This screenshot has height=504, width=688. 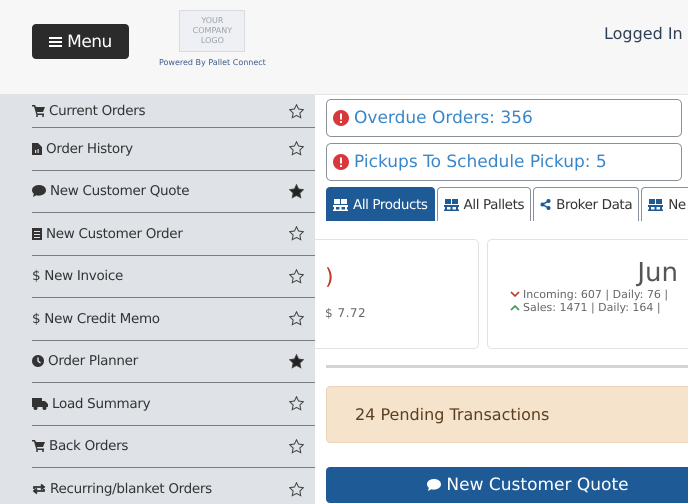 I want to click on card-text: ), so click(x=330, y=278).